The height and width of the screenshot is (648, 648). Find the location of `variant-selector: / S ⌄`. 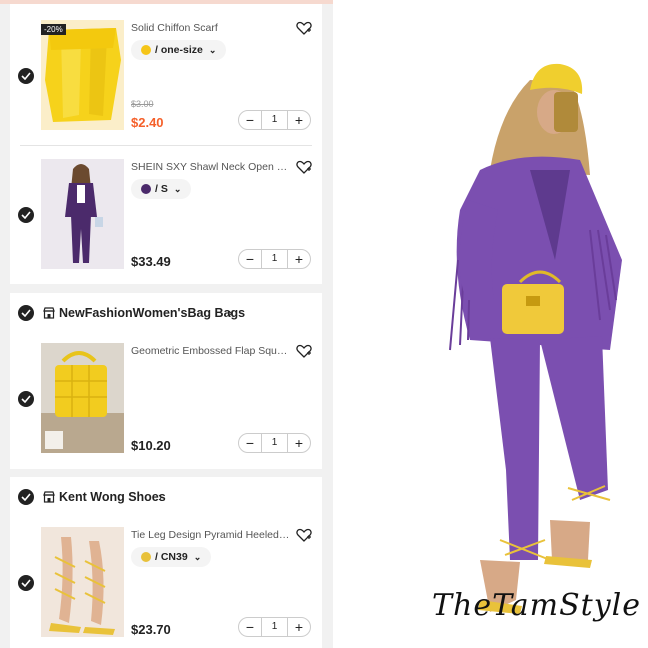

variant-selector: / S ⌄ is located at coordinates (161, 189).